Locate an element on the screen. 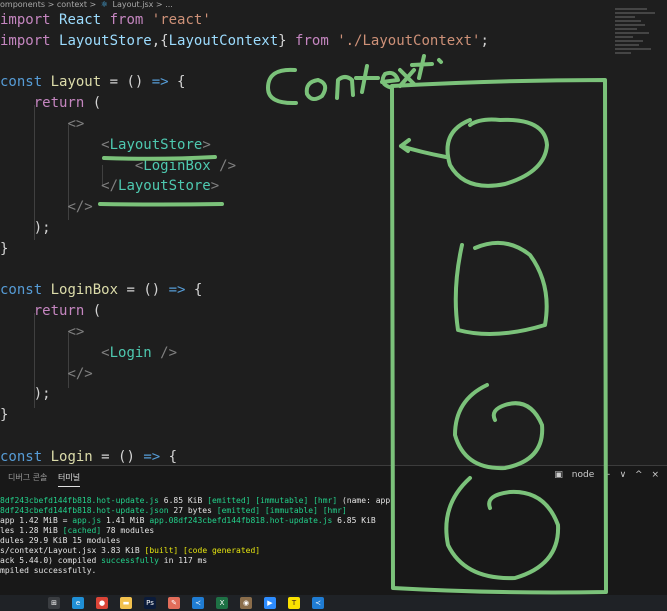 The width and height of the screenshot is (667, 611). code-token: </ is located at coordinates (110, 186).